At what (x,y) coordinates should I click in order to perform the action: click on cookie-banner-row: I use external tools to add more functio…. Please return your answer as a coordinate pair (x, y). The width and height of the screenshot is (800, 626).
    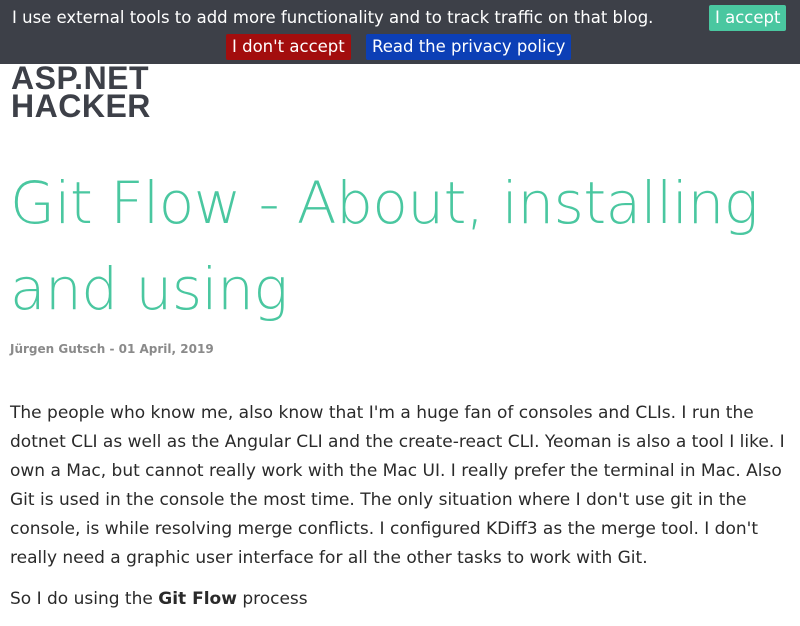
    Looking at the image, I should click on (400, 18).